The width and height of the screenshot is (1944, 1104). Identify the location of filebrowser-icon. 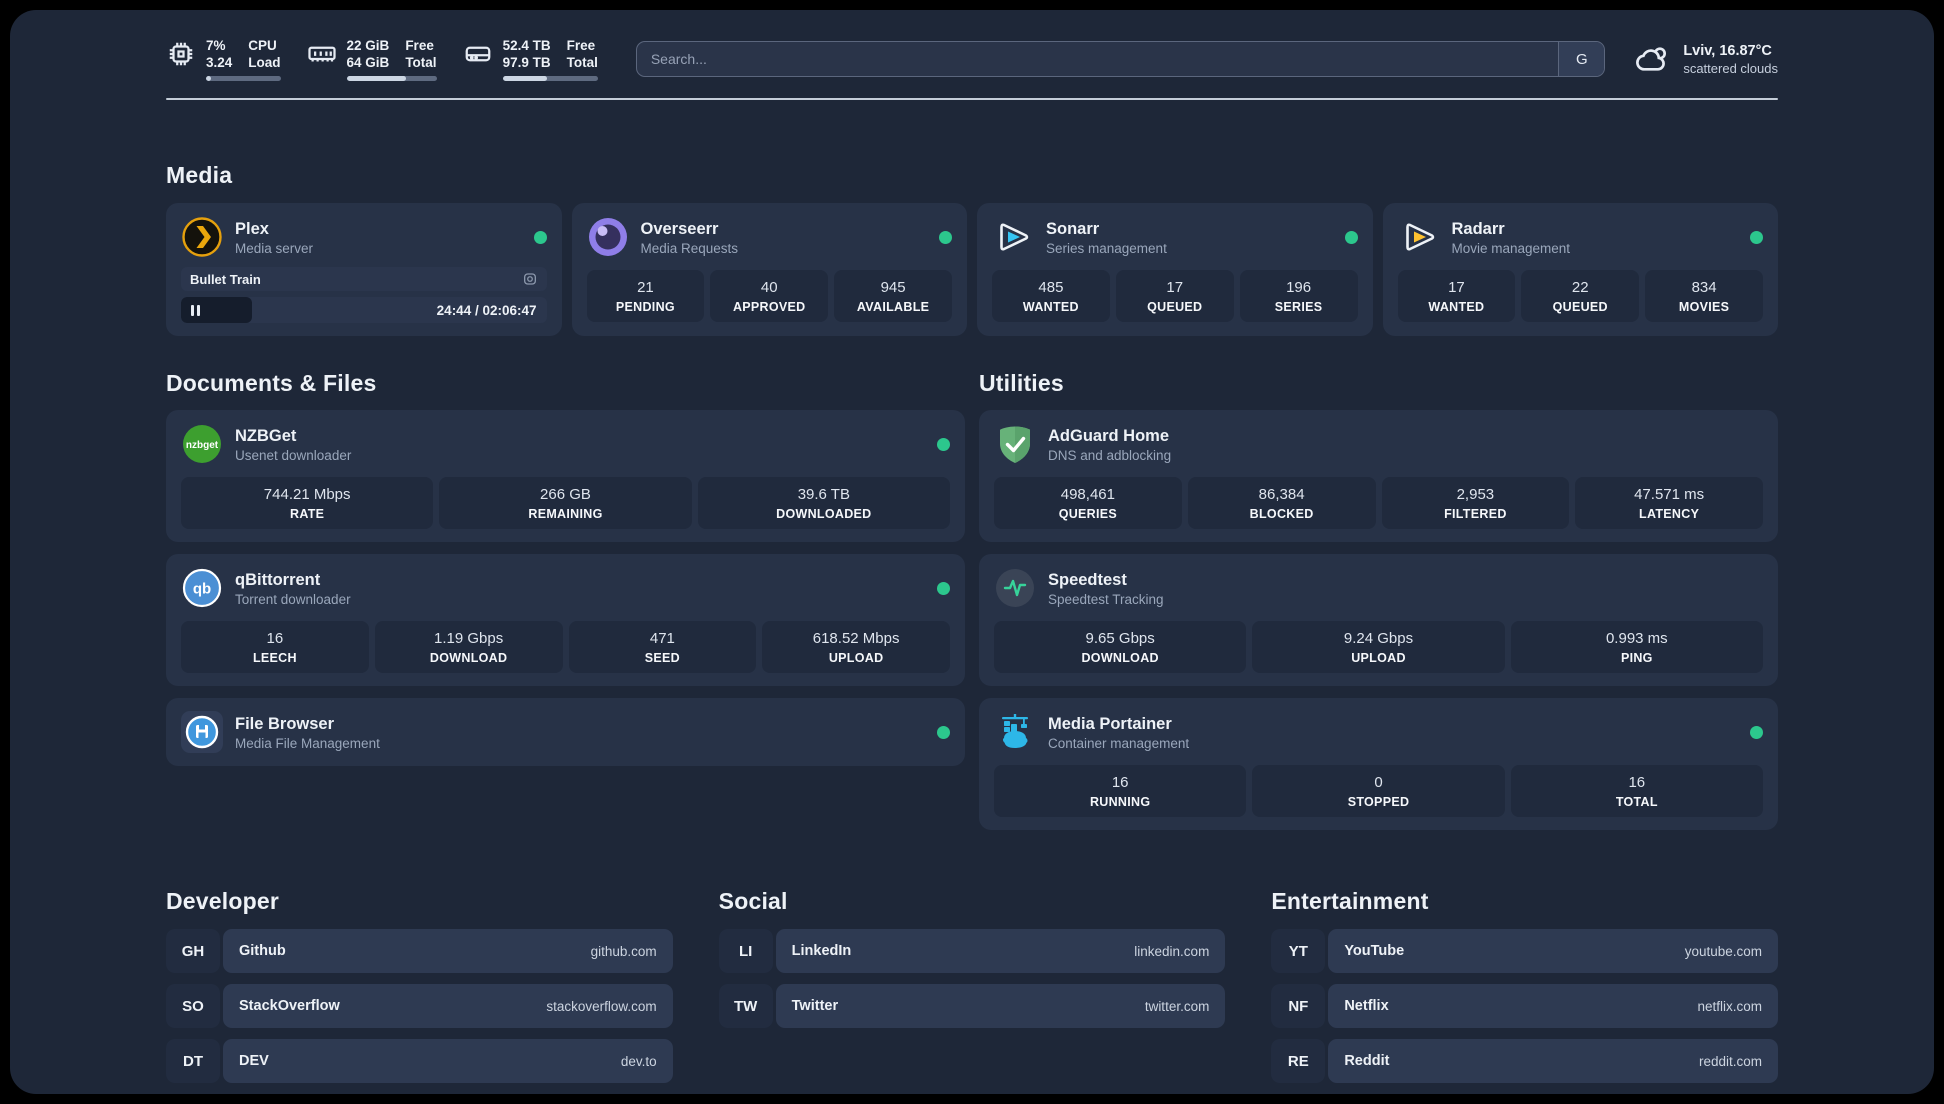
(202, 732).